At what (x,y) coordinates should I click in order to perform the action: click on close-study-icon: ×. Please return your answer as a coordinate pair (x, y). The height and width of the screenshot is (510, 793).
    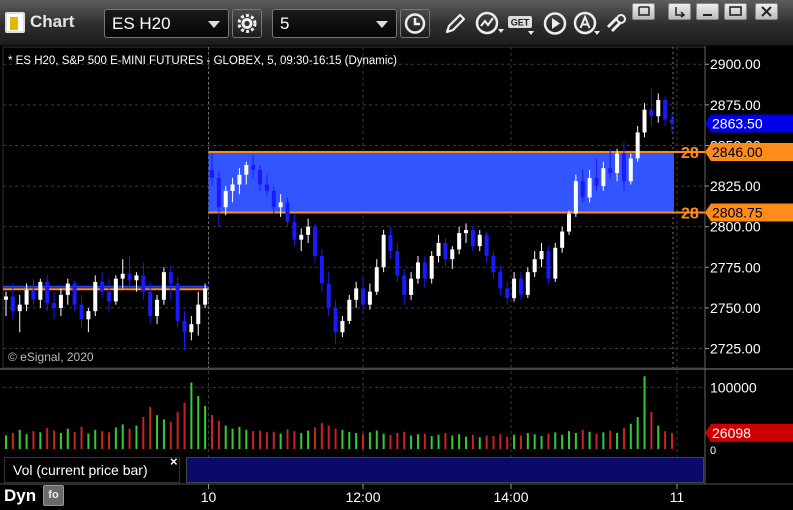
    Looking at the image, I should click on (174, 461).